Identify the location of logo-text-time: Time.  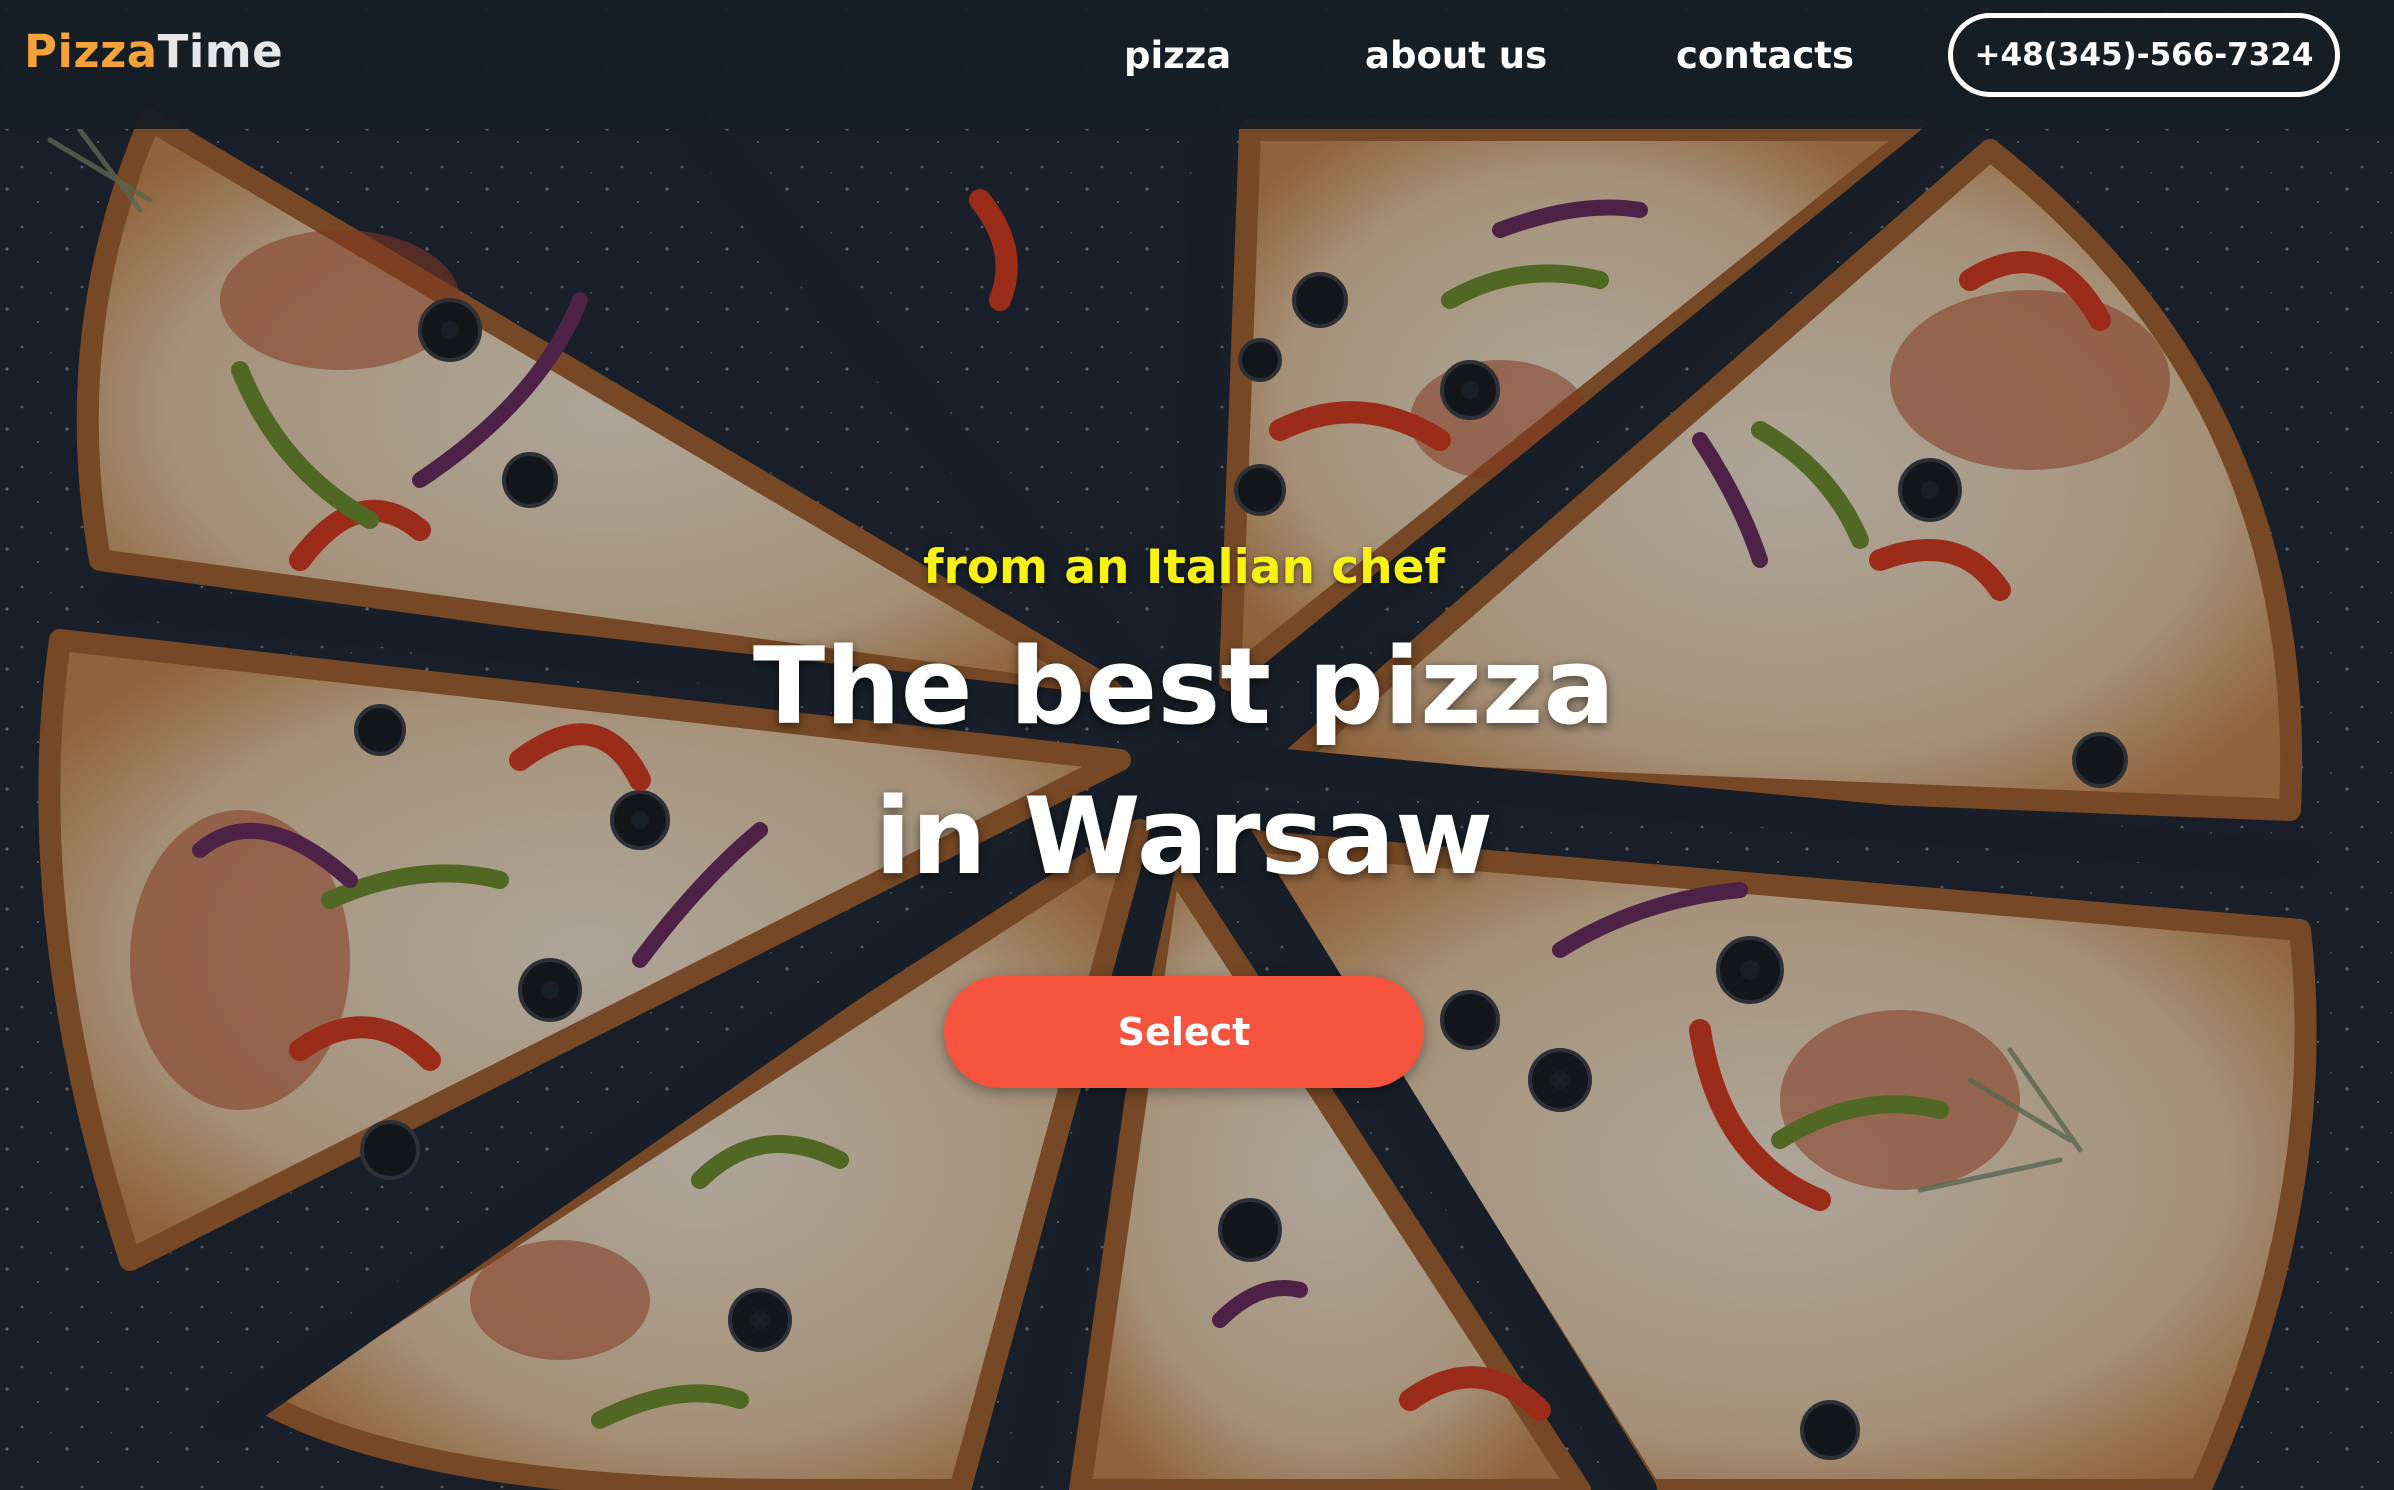
(220, 51).